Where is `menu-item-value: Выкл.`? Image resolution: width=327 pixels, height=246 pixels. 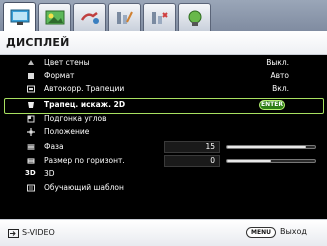 menu-item-value: Выкл. is located at coordinates (277, 62).